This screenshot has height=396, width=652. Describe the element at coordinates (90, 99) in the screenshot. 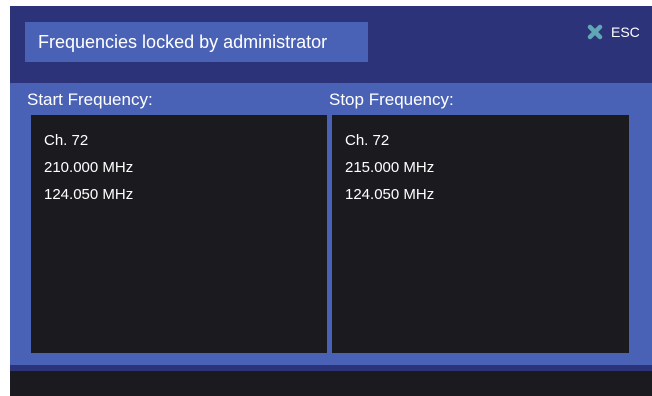

I see `start-frequency-label: Start Frequency:` at that location.